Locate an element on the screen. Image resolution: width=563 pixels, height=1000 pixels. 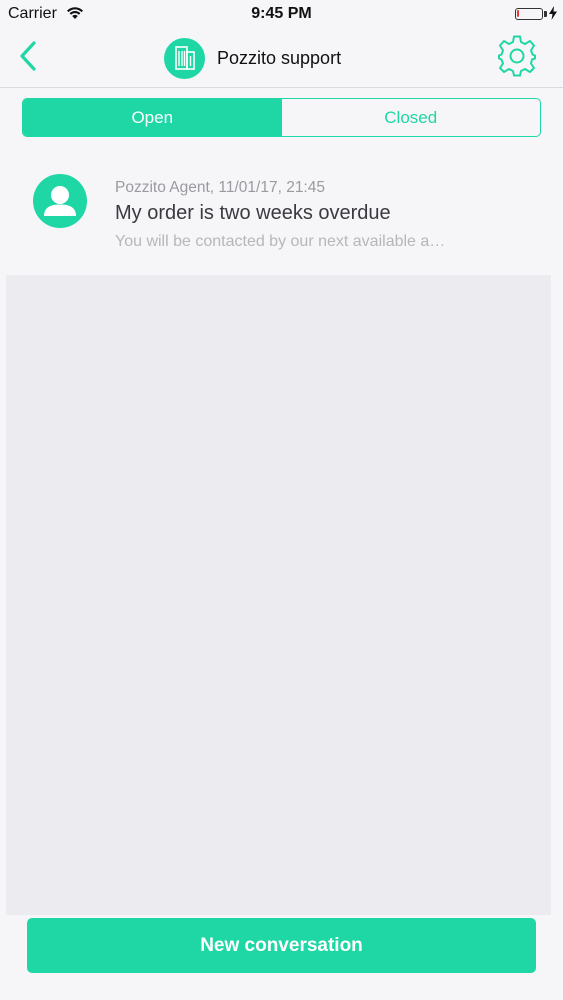
status-segmented-control: Open Closed is located at coordinates (281, 117).